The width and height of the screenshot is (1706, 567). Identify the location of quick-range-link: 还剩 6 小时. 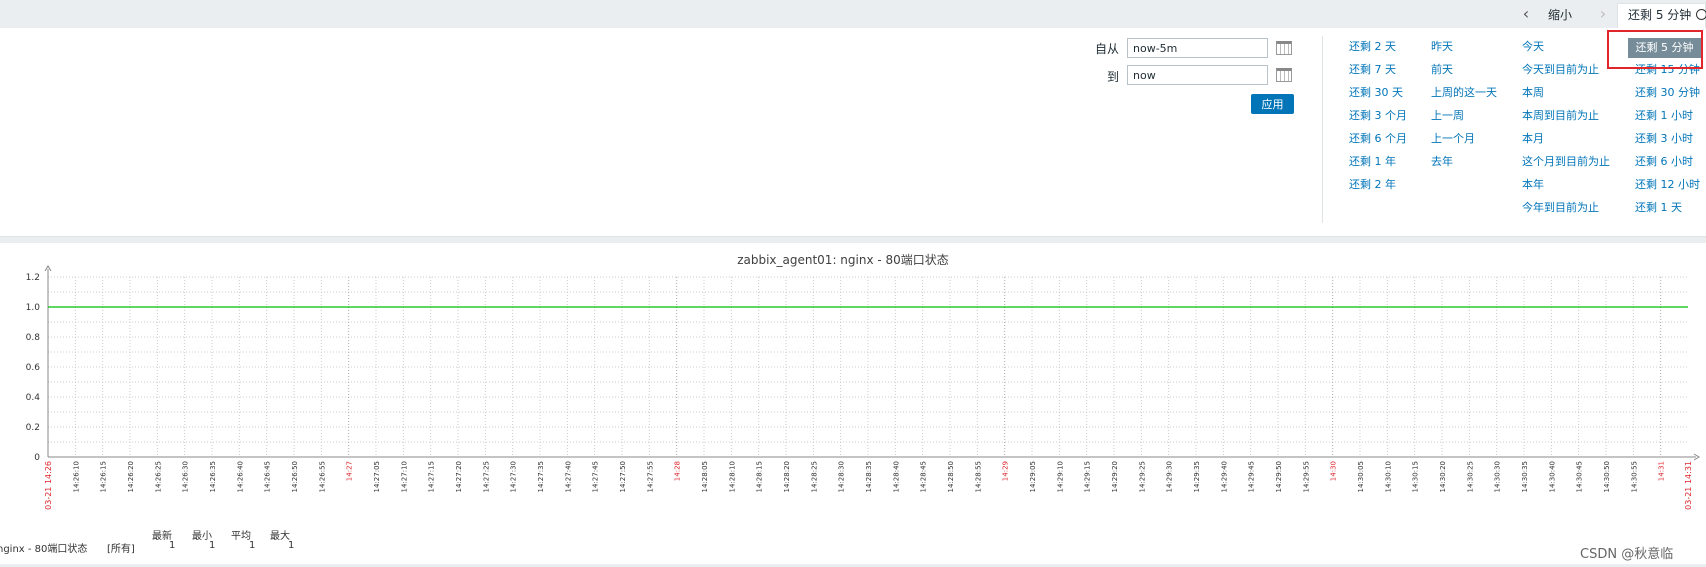
(1664, 161).